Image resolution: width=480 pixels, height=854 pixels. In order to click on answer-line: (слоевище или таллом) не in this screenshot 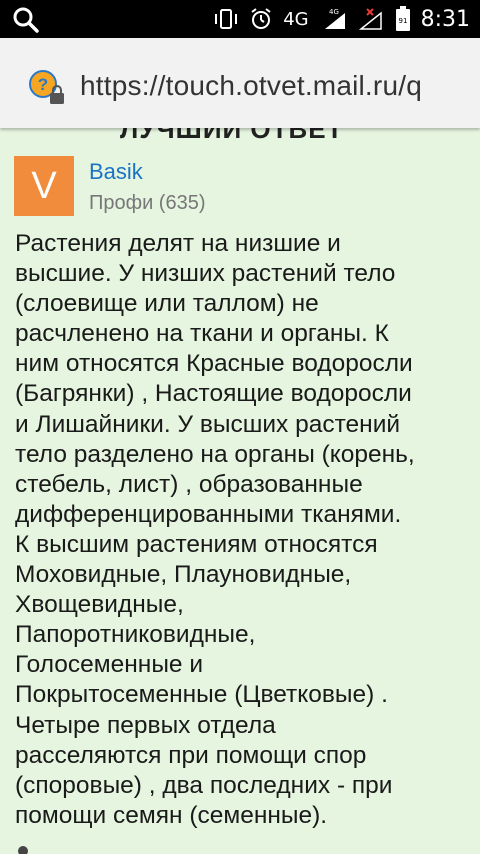, I will do `click(167, 304)`.